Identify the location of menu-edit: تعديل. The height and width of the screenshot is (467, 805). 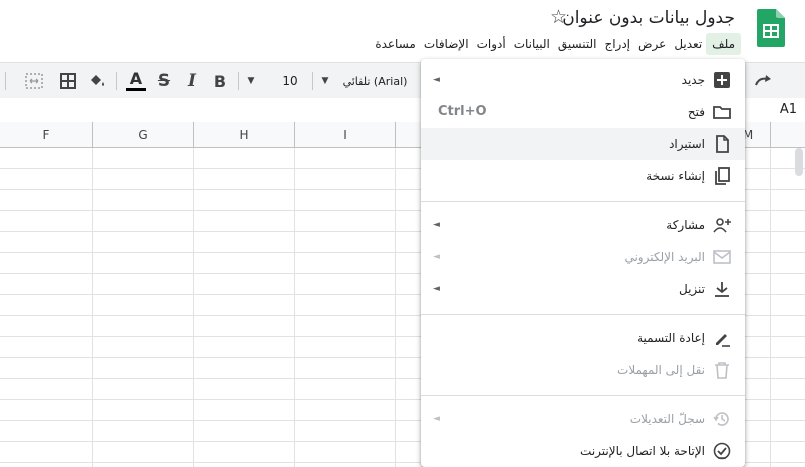
(688, 44).